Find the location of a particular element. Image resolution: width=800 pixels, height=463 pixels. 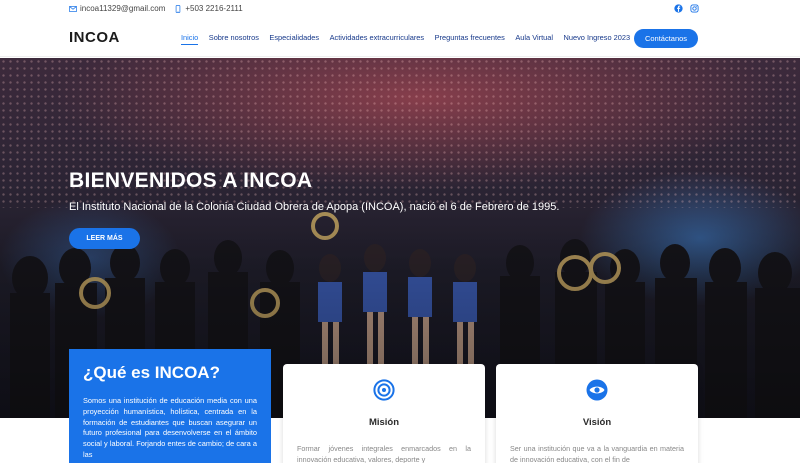

mission-title: Misión is located at coordinates (384, 422).